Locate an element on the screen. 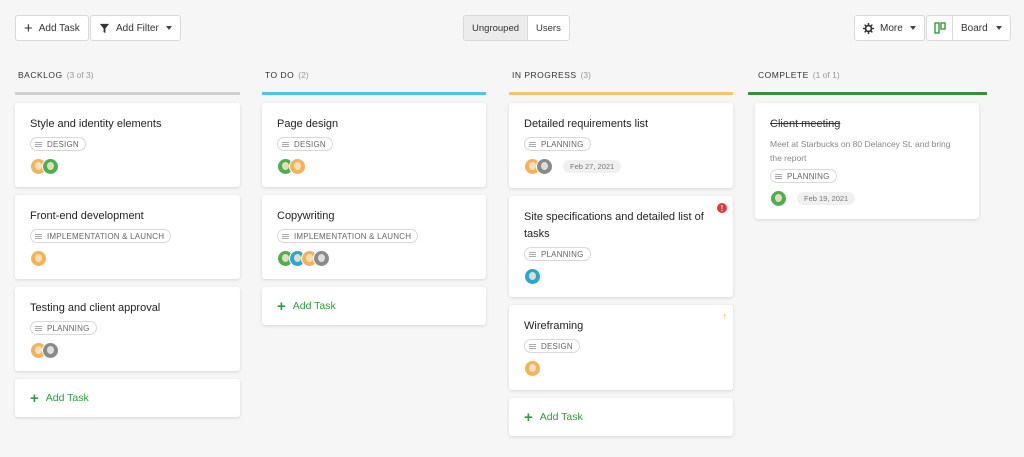 The height and width of the screenshot is (457, 1024). view-switcher: Board is located at coordinates (968, 28).